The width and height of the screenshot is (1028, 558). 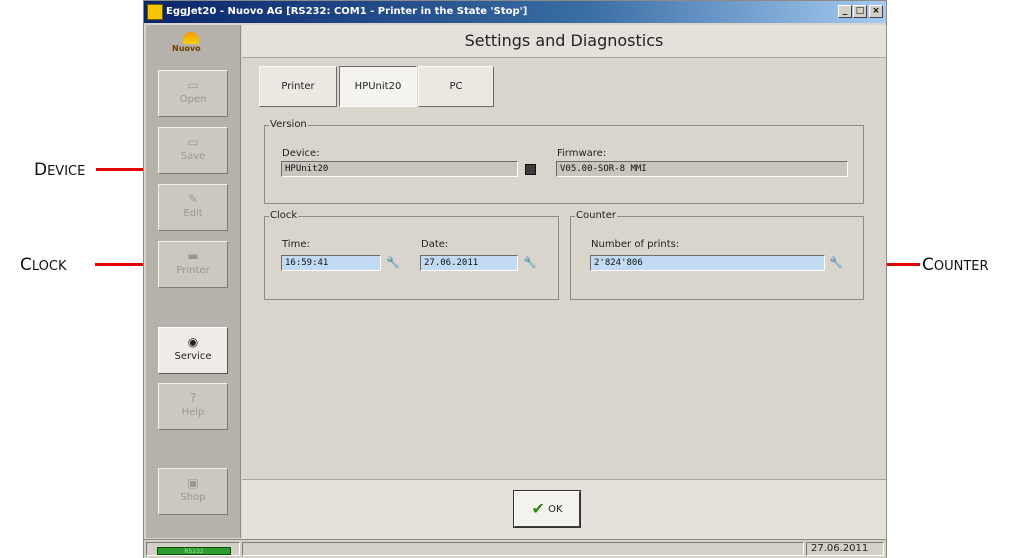 What do you see at coordinates (193, 150) in the screenshot?
I see `sidebar-item-save: ▭ Save` at bounding box center [193, 150].